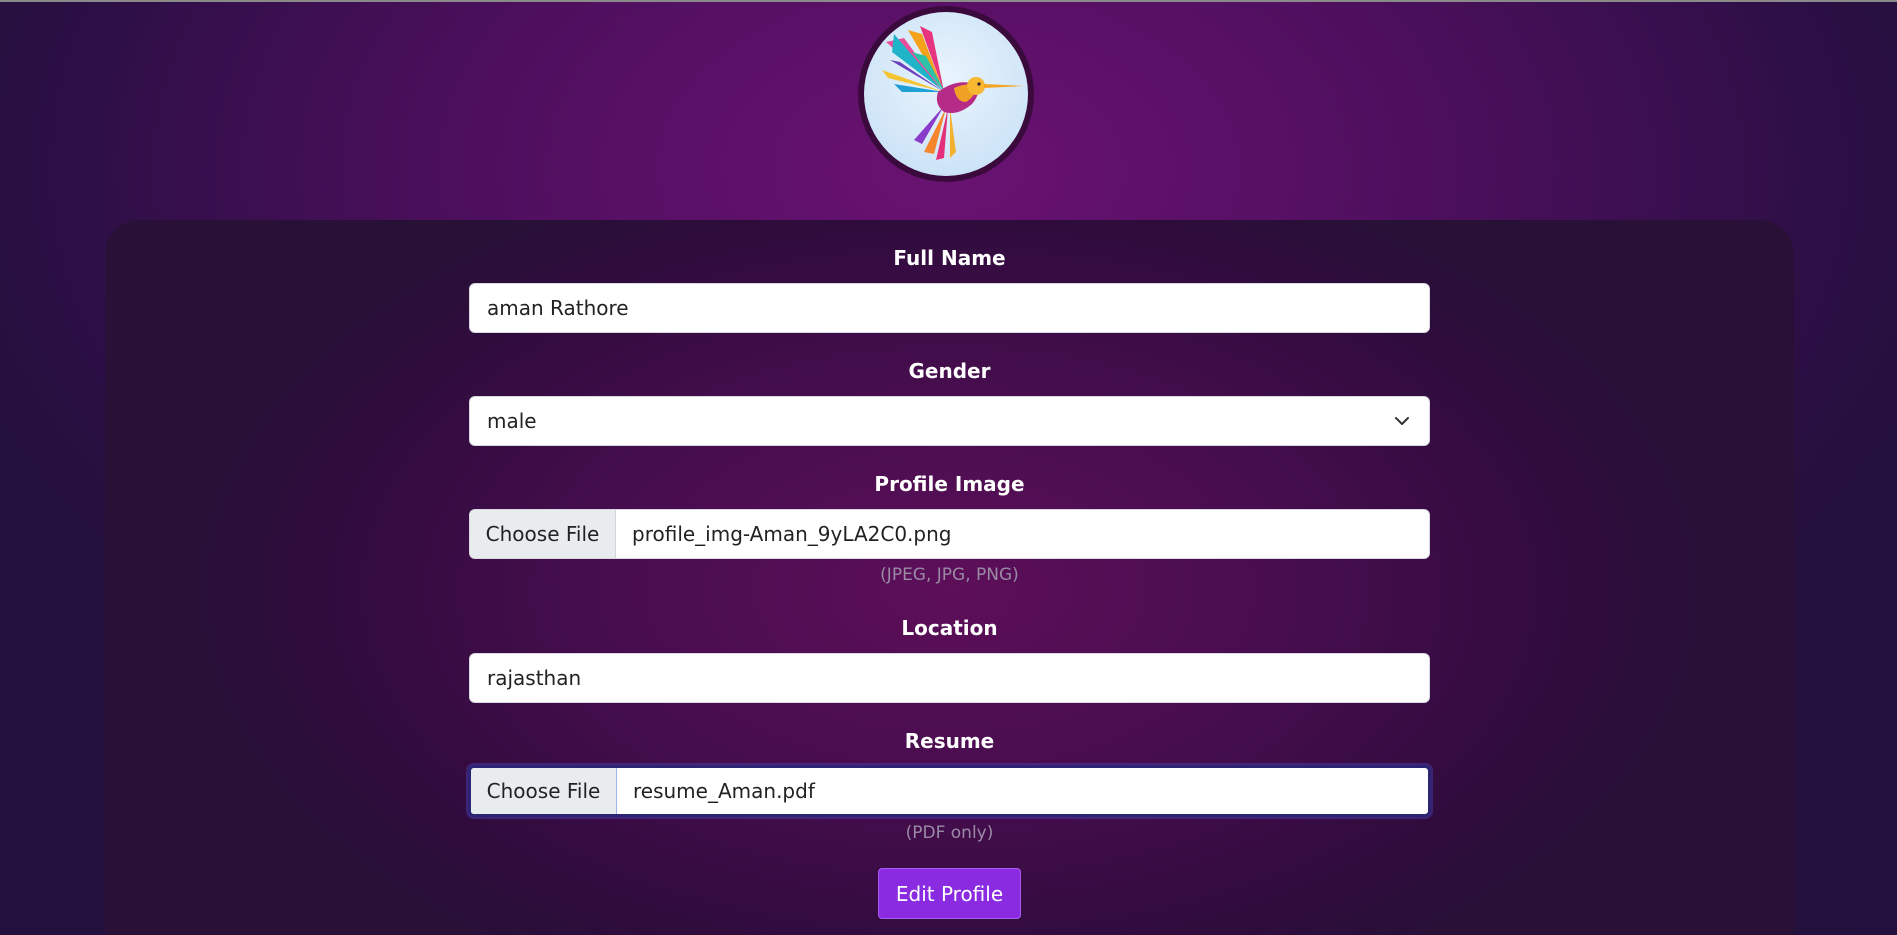  Describe the element at coordinates (949, 678) in the screenshot. I see `location-input: rajasthan` at that location.